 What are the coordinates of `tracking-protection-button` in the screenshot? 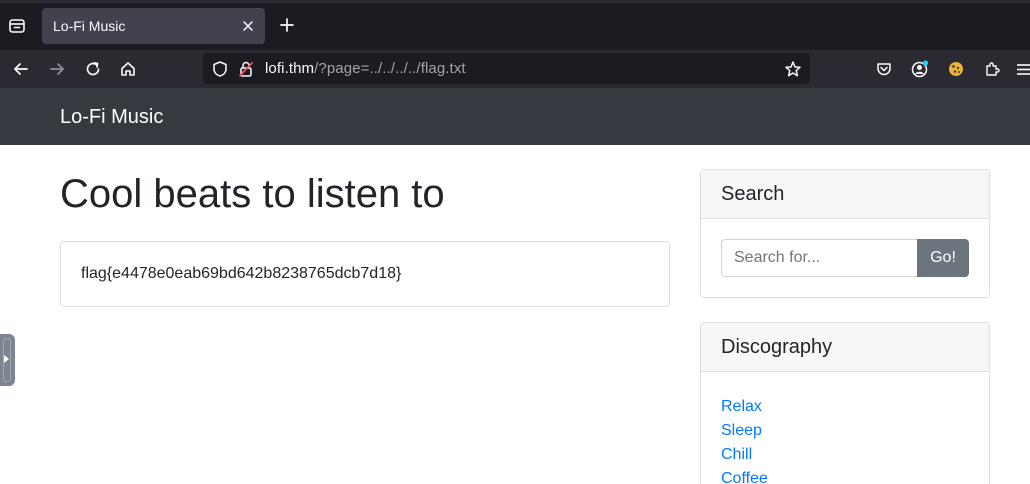 It's located at (220, 69).